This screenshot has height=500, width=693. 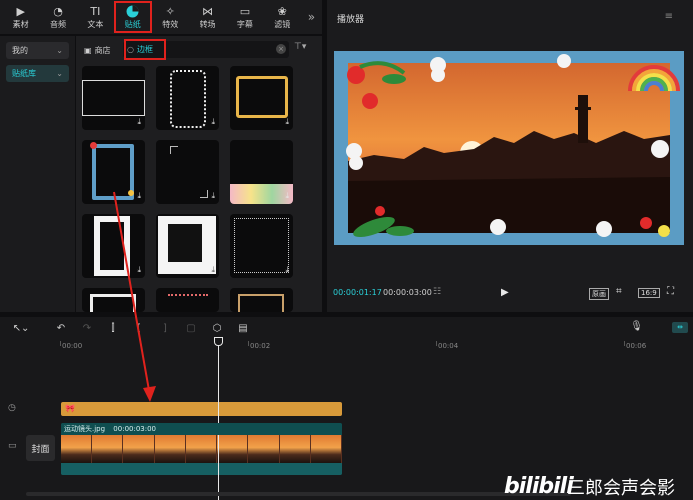 I want to click on tab-sticker: 贴纸, so click(x=133, y=17).